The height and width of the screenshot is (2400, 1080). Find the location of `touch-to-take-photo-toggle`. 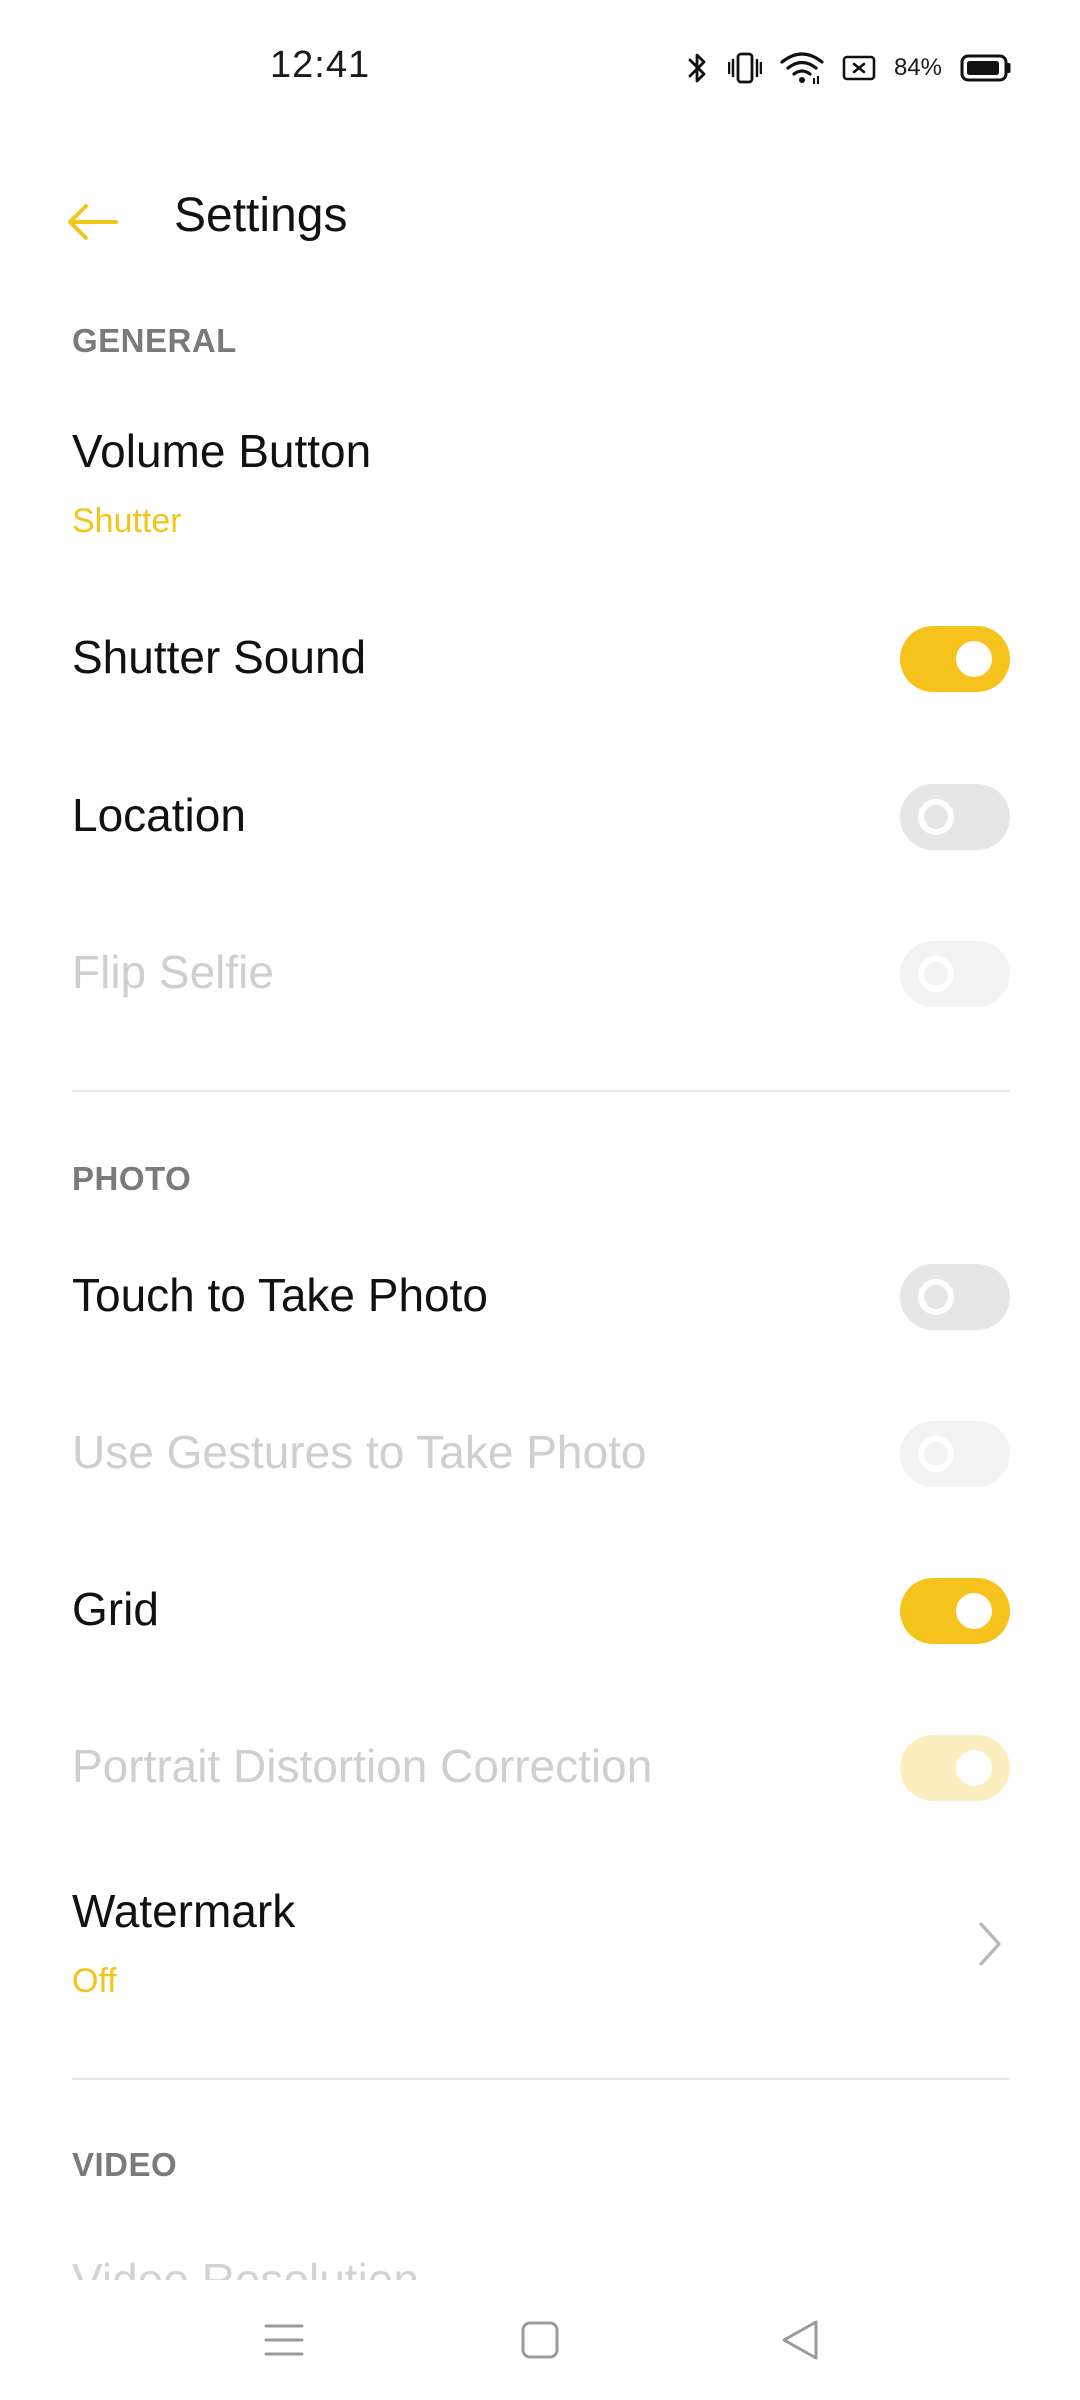

touch-to-take-photo-toggle is located at coordinates (955, 1297).